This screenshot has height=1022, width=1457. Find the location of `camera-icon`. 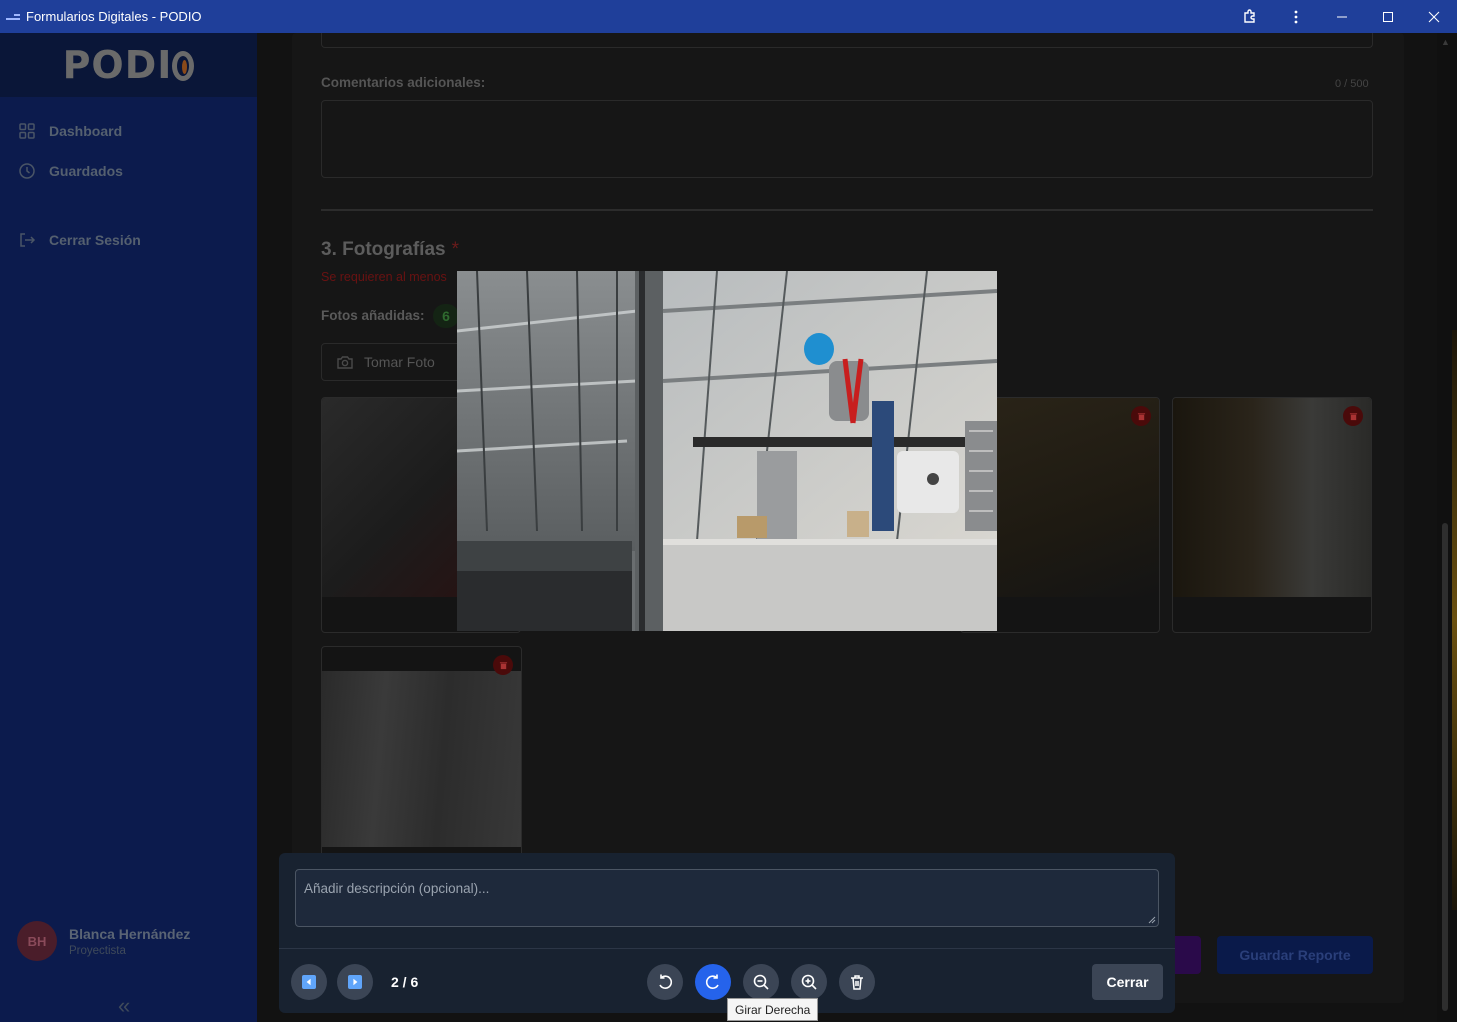

camera-icon is located at coordinates (345, 362).